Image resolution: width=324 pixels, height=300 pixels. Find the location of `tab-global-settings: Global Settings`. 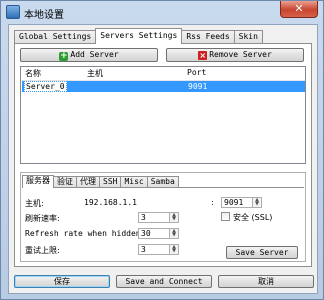

tab-global-settings: Global Settings is located at coordinates (55, 36).